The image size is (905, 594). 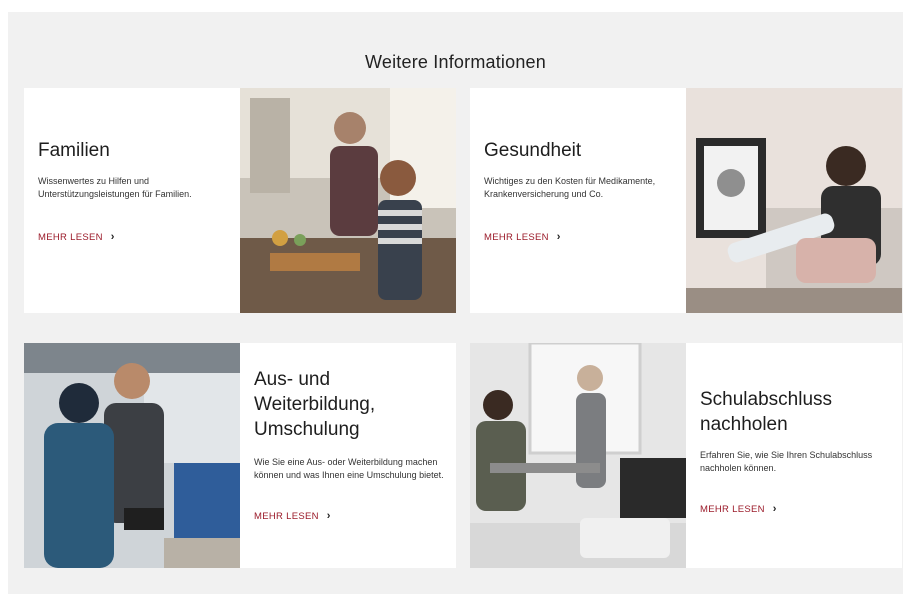 What do you see at coordinates (315, 404) in the screenshot?
I see `card-title: Aus- und Weiterbildung, Umschulung` at bounding box center [315, 404].